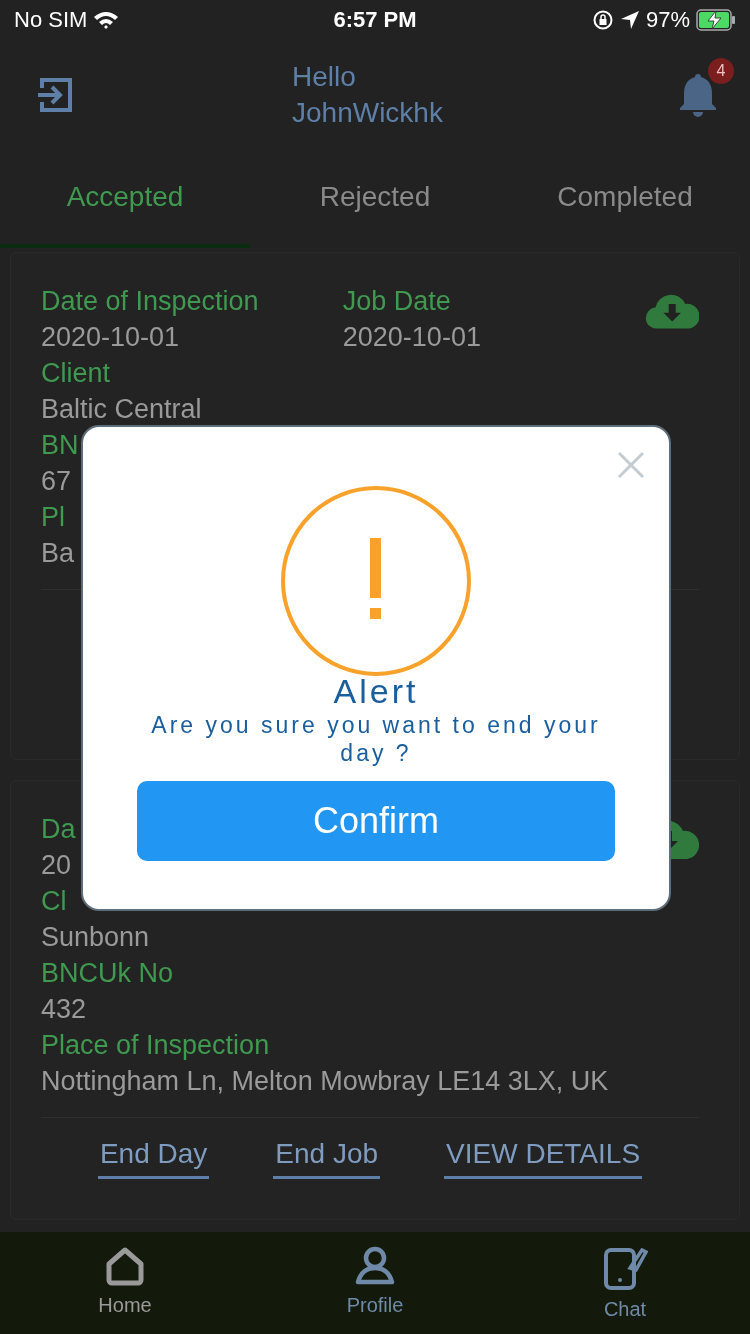 Image resolution: width=750 pixels, height=1334 pixels. What do you see at coordinates (716, 20) in the screenshot?
I see `battery-charging-icon` at bounding box center [716, 20].